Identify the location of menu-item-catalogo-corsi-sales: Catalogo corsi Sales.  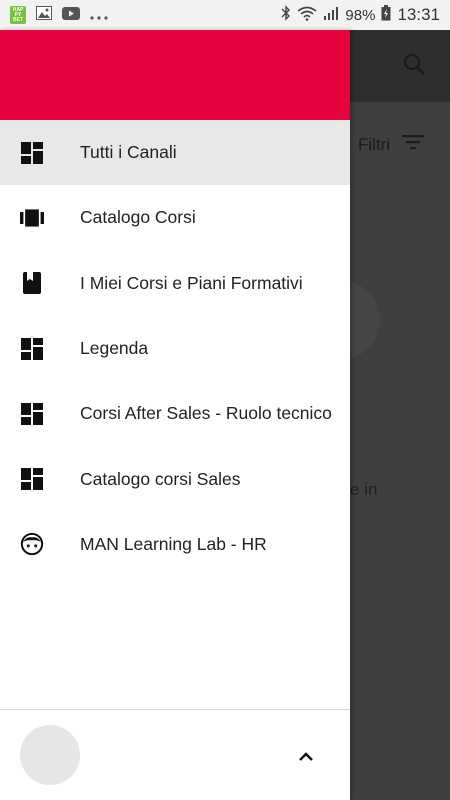
(175, 478).